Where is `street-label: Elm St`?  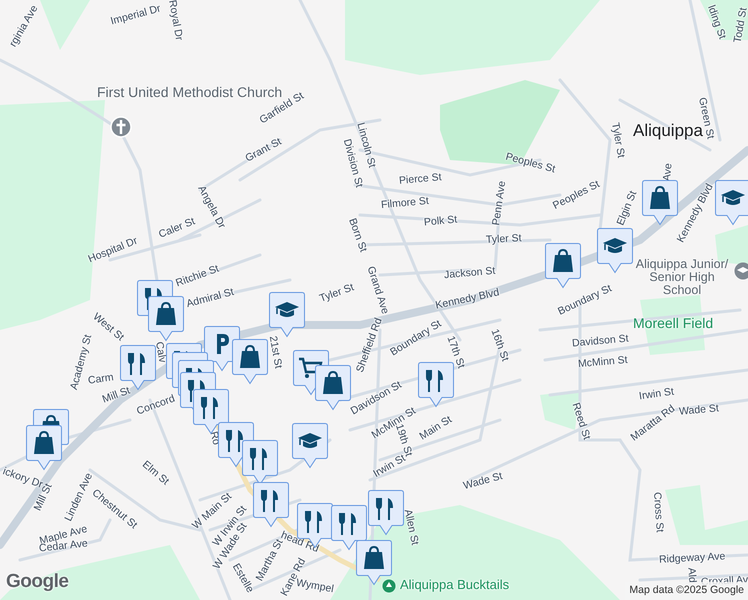
street-label: Elm St is located at coordinates (155, 472).